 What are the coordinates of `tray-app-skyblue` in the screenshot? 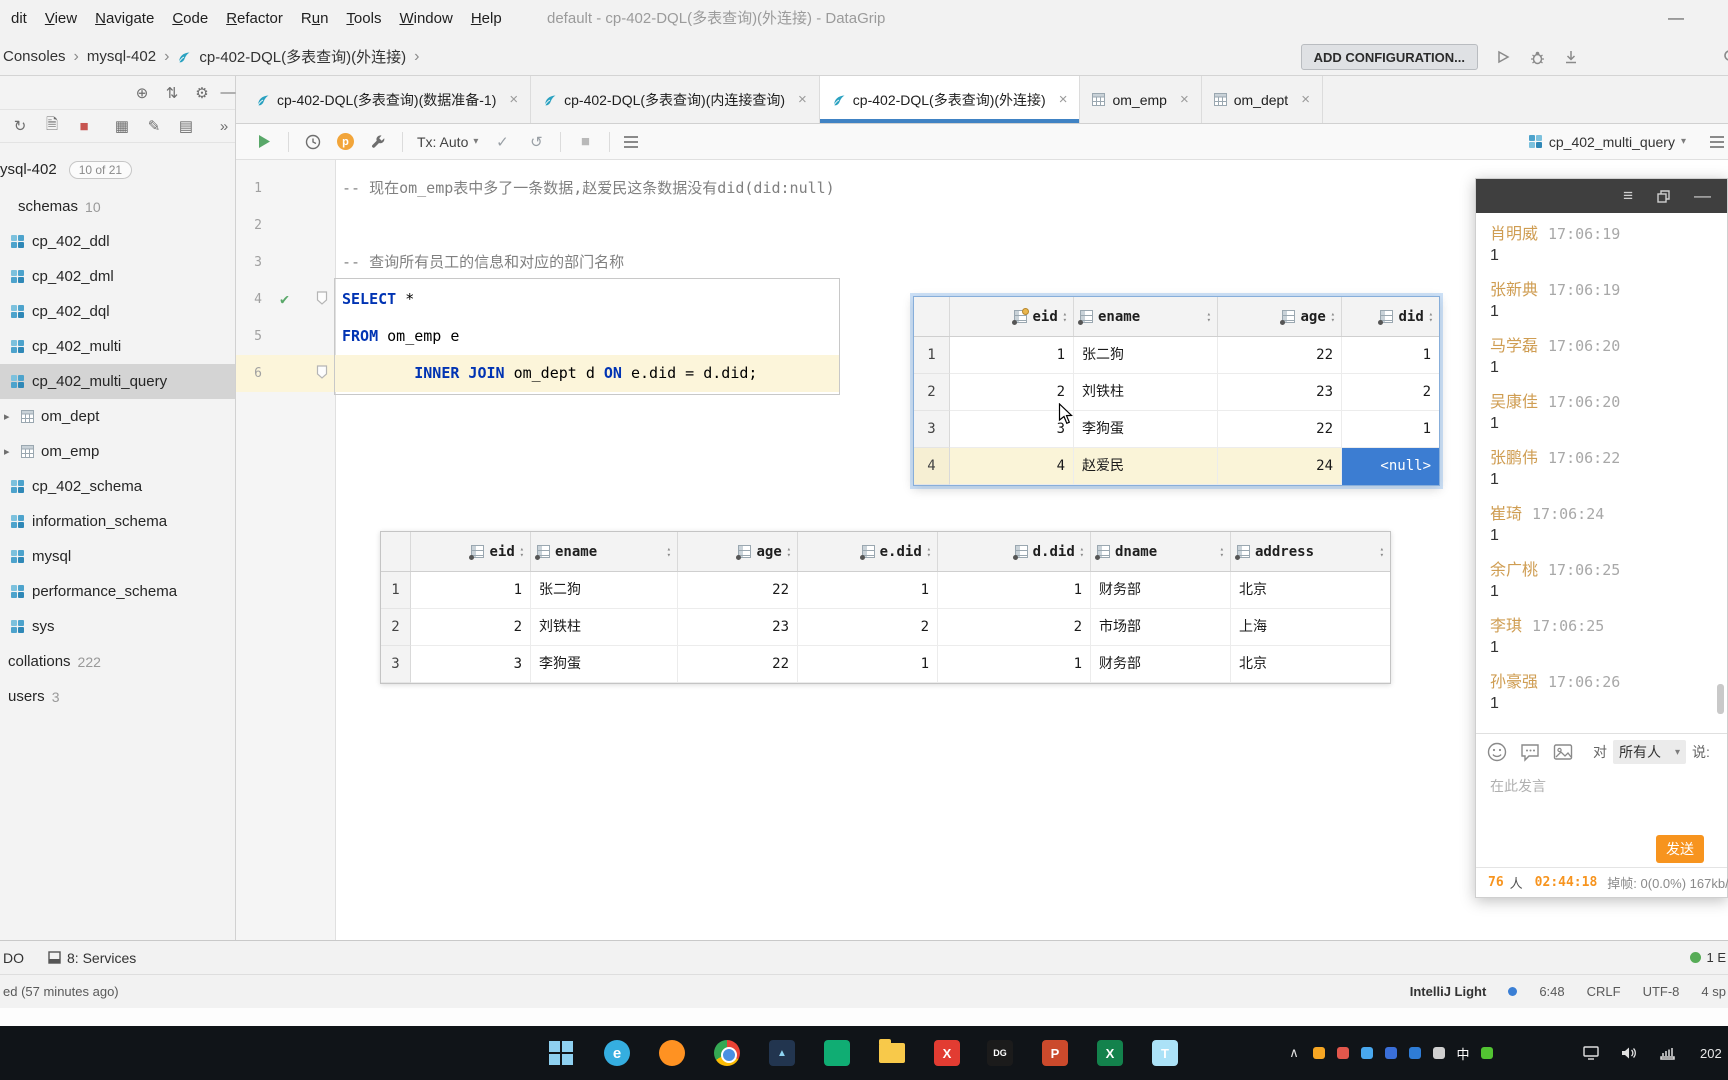 It's located at (1367, 1053).